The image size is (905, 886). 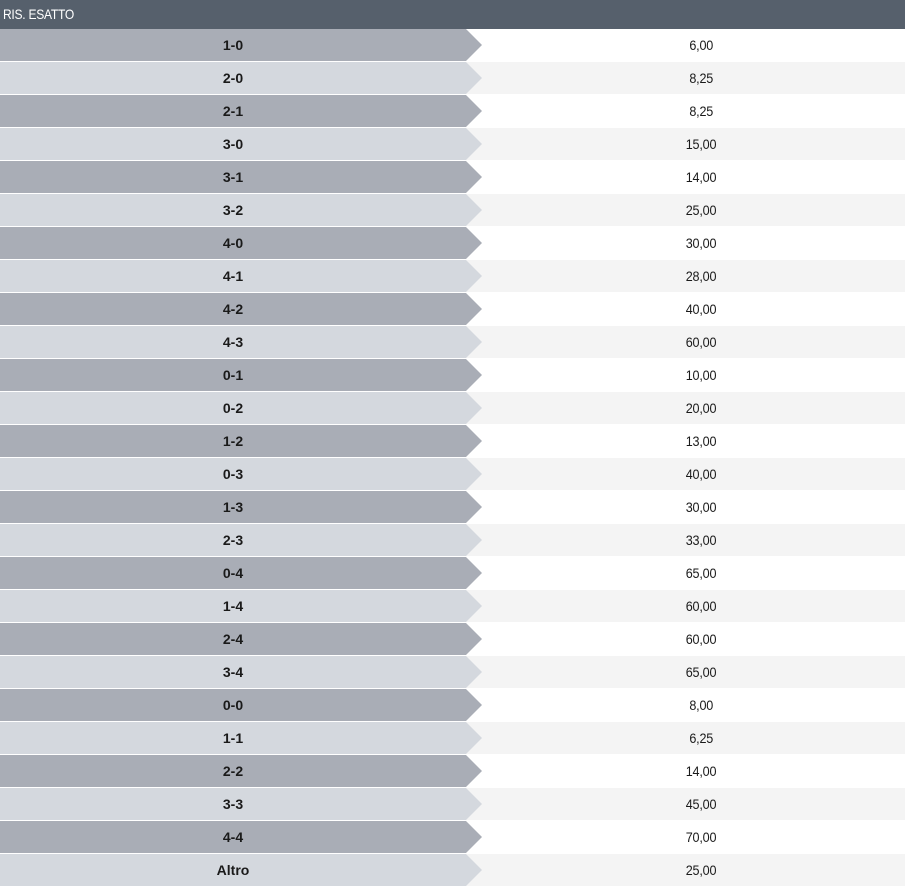 I want to click on score-row: 2-4 60,00, so click(x=452, y=639).